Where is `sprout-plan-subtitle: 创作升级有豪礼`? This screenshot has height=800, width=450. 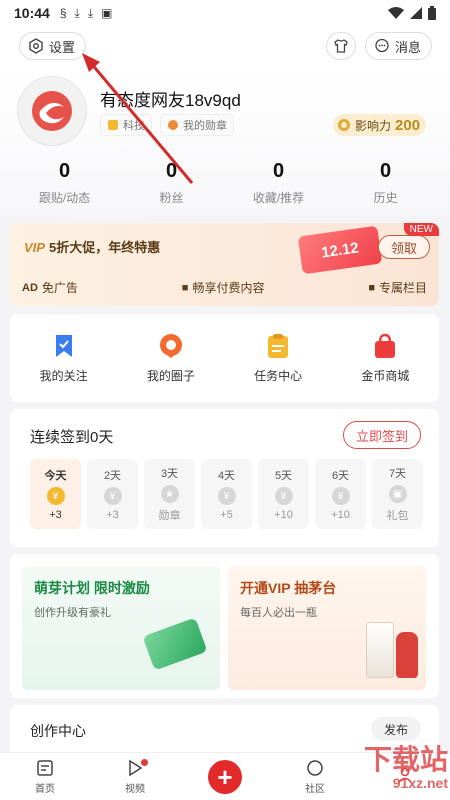 sprout-plan-subtitle: 创作升级有豪礼 is located at coordinates (72, 613).